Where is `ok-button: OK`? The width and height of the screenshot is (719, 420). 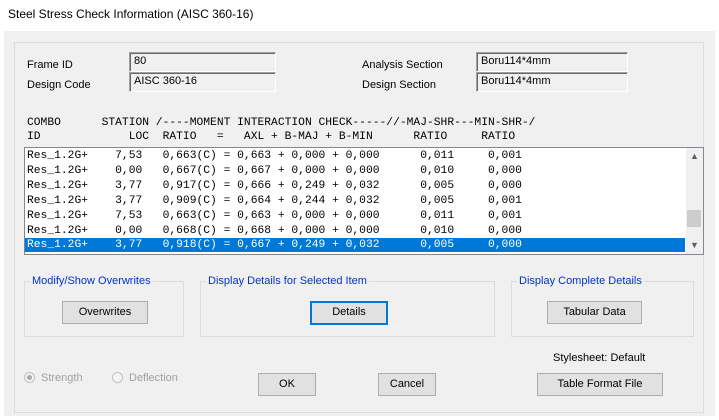 ok-button: OK is located at coordinates (287, 384).